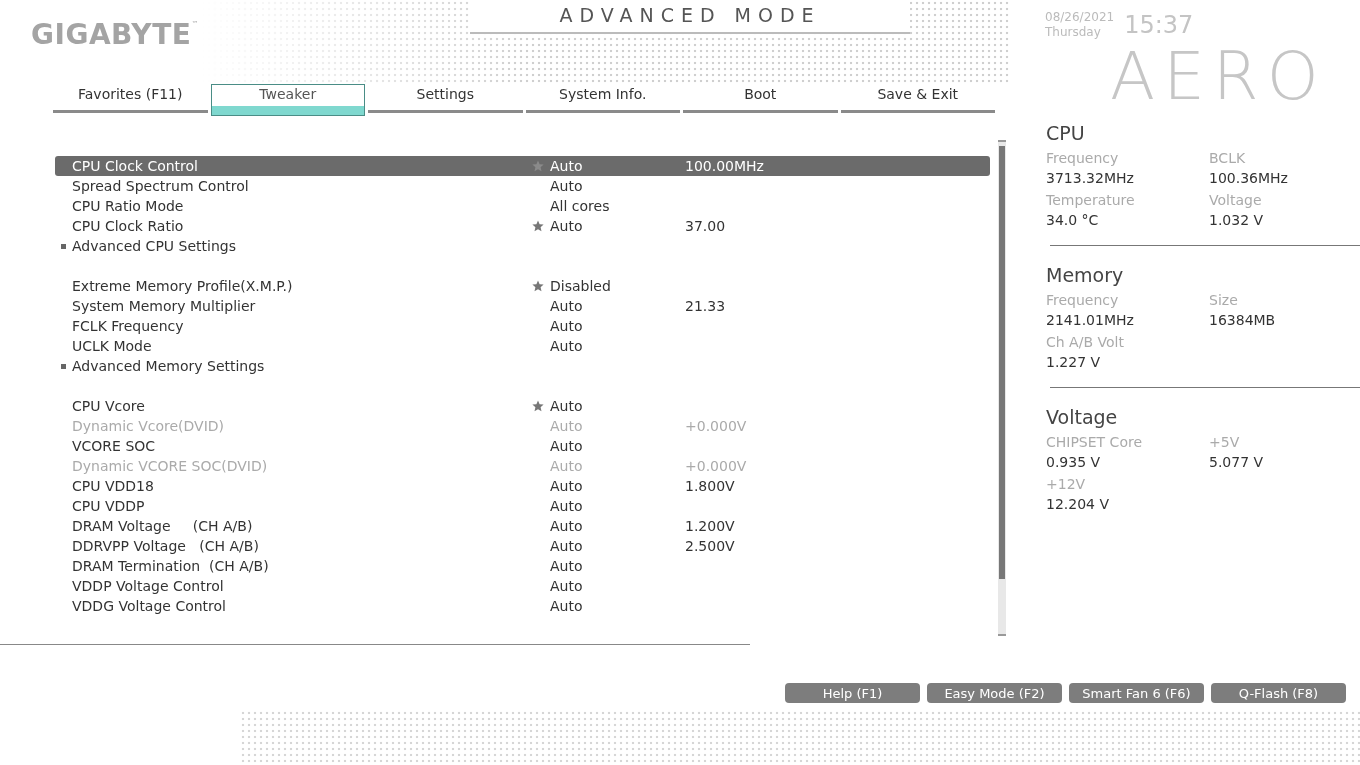 The width and height of the screenshot is (1360, 765). I want to click on setting-label: Spread Spectrum Control, so click(161, 186).